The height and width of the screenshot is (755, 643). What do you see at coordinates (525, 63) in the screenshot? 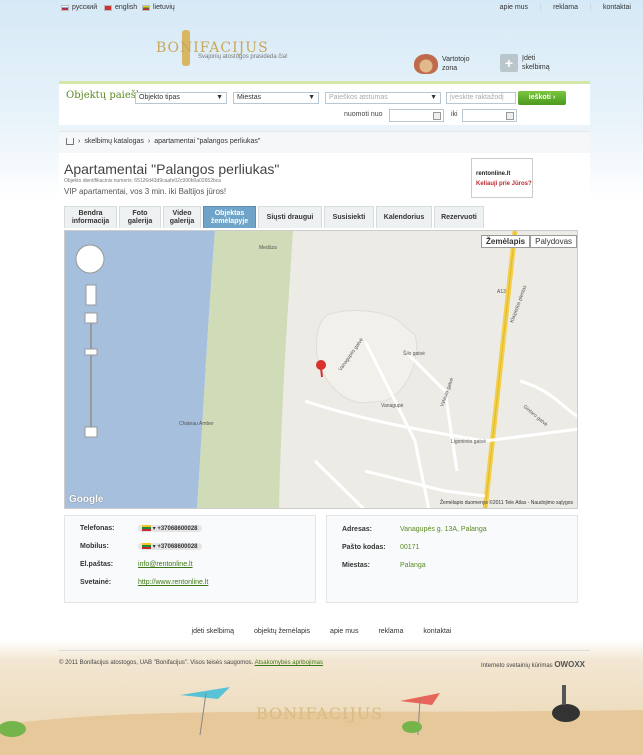
I see `add-ad-link: + Įdėti skelbimą` at bounding box center [525, 63].